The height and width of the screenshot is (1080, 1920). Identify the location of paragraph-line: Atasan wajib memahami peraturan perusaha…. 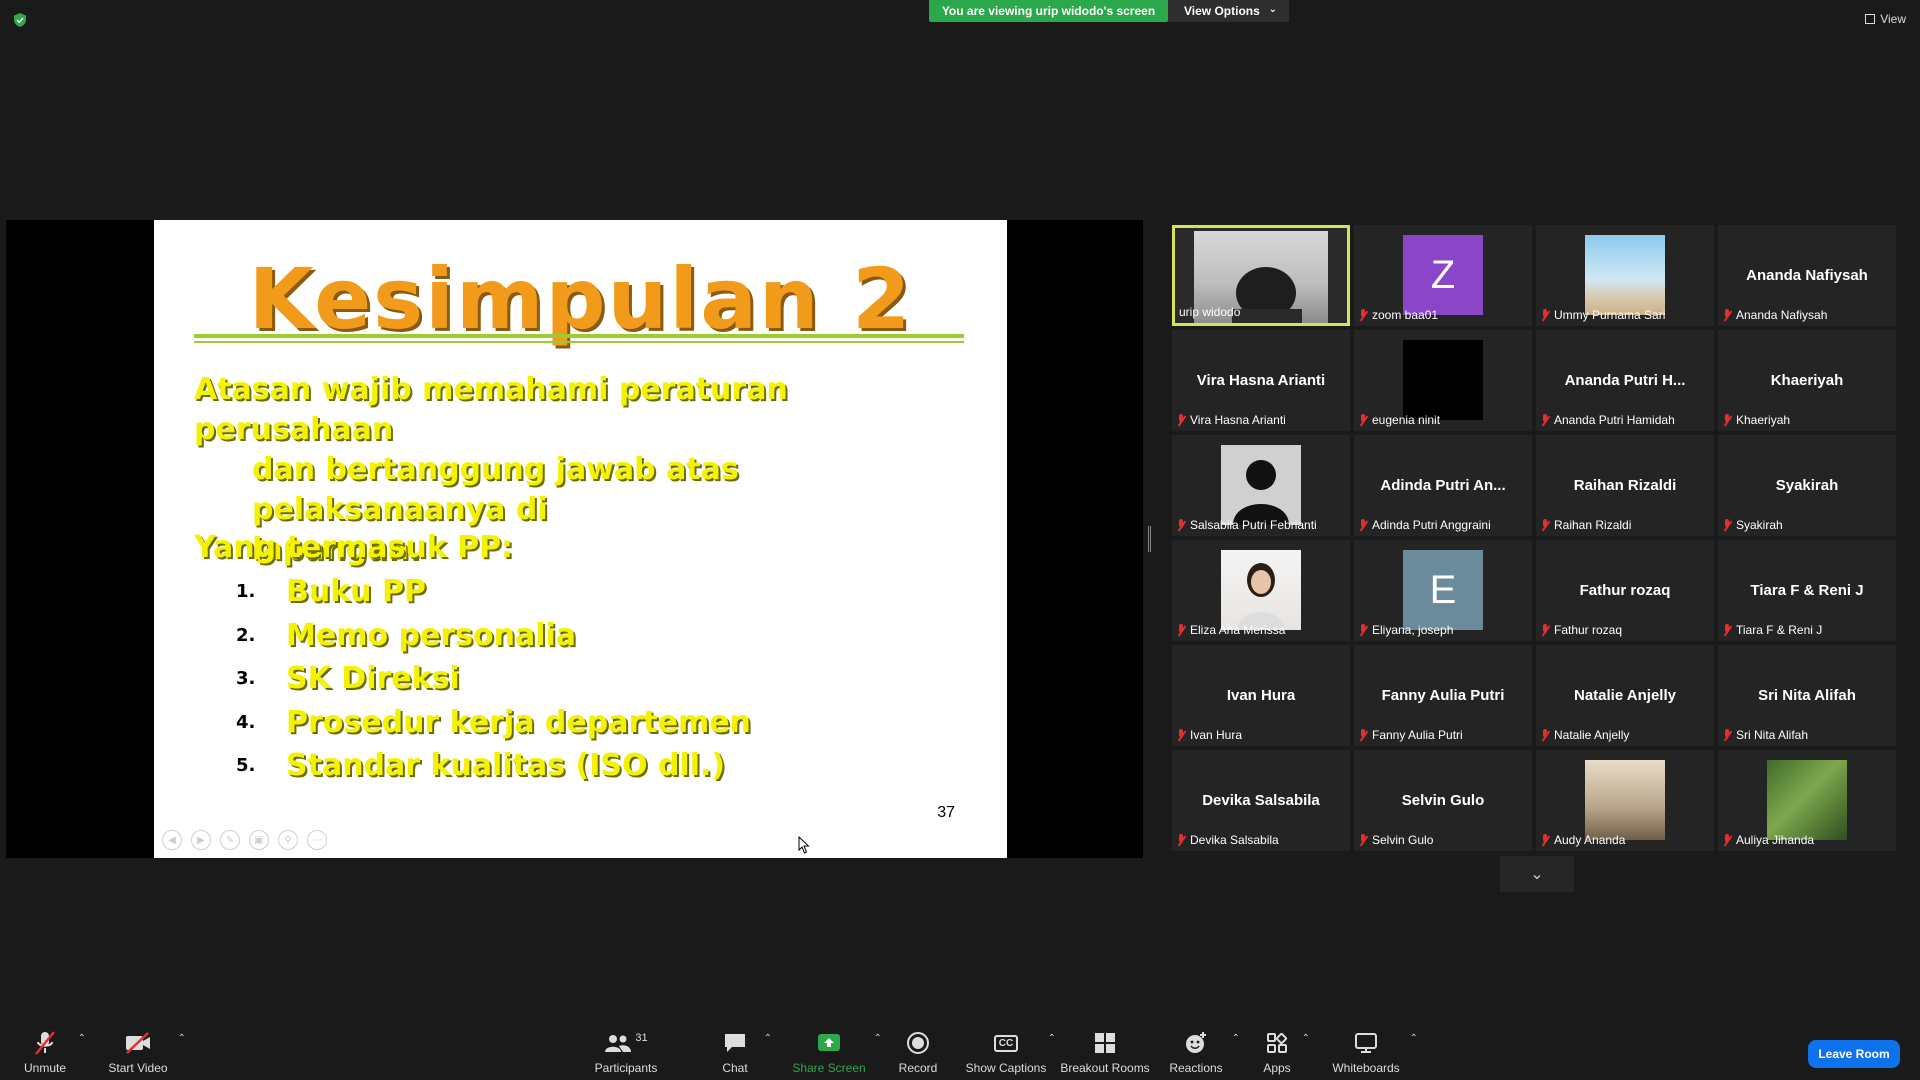
(491, 409).